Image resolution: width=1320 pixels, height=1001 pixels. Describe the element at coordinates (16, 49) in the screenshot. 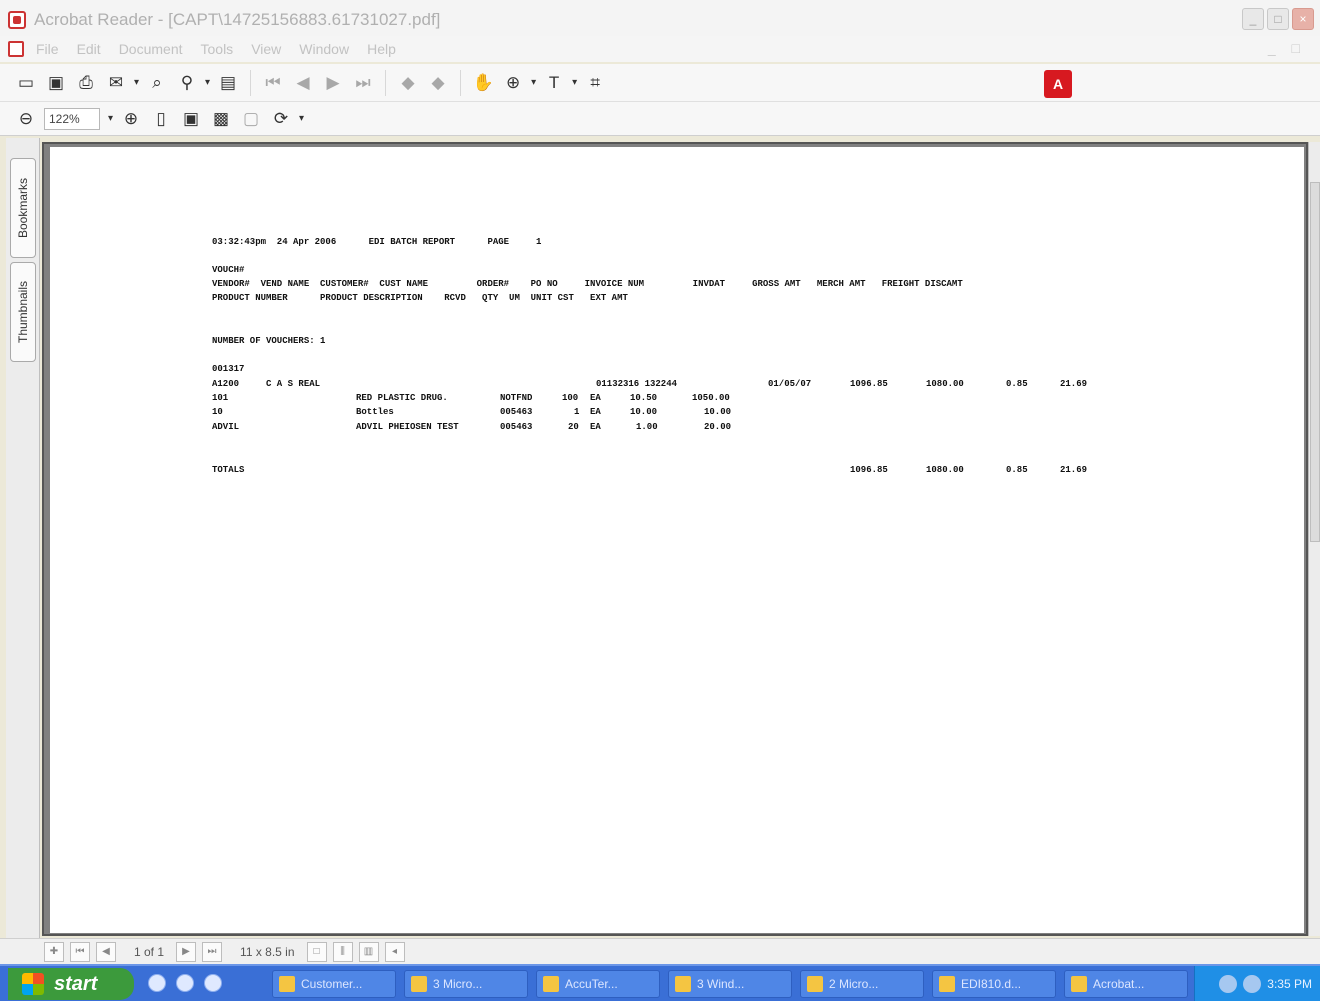

I see `document-icon` at that location.